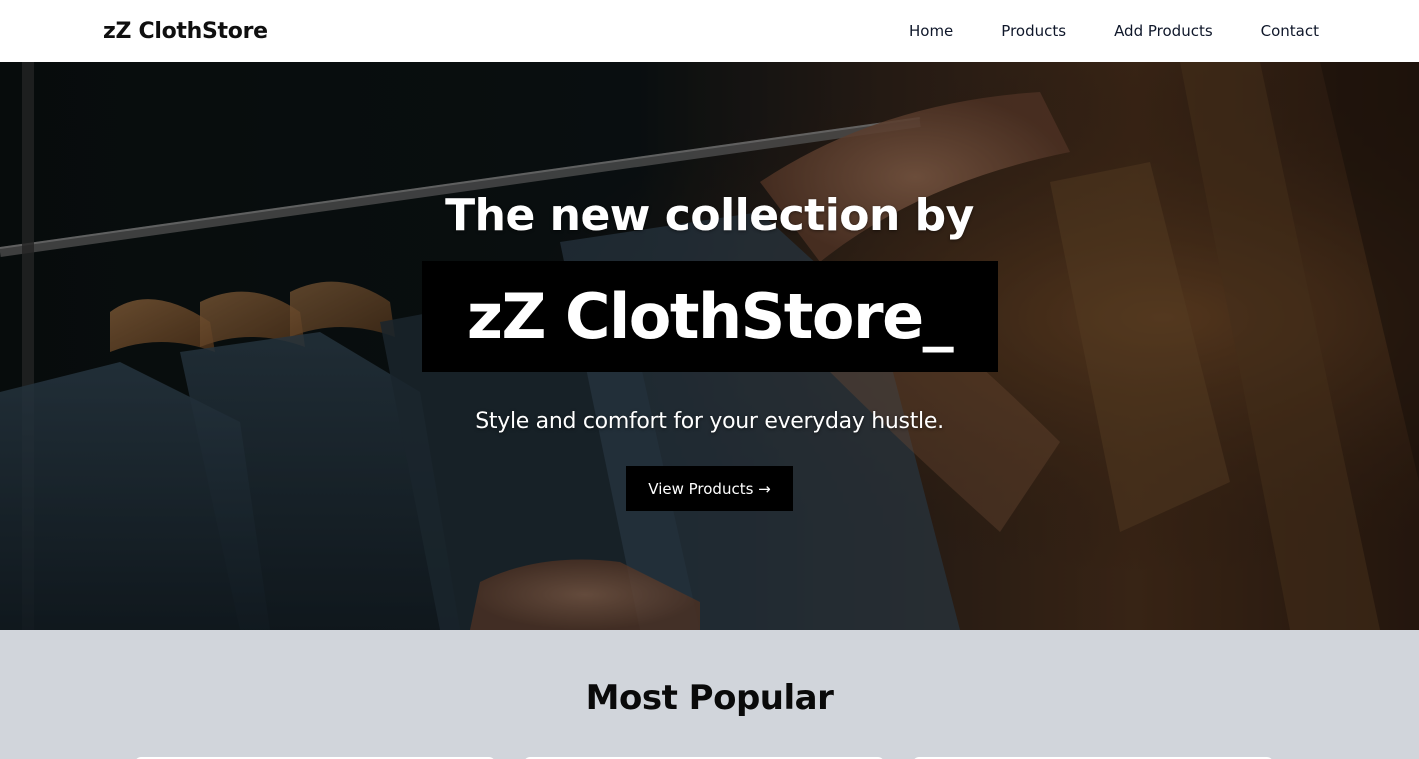 This screenshot has height=759, width=1419. Describe the element at coordinates (185, 31) in the screenshot. I see `brand-logo: zZ ClothStore` at that location.